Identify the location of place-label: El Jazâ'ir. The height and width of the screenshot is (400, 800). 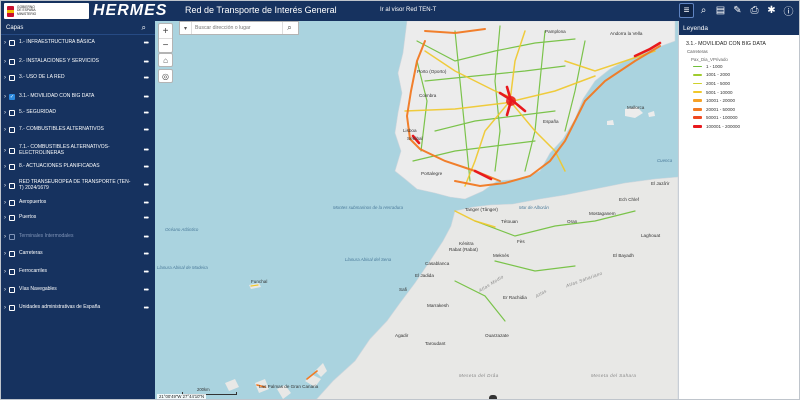
(660, 183).